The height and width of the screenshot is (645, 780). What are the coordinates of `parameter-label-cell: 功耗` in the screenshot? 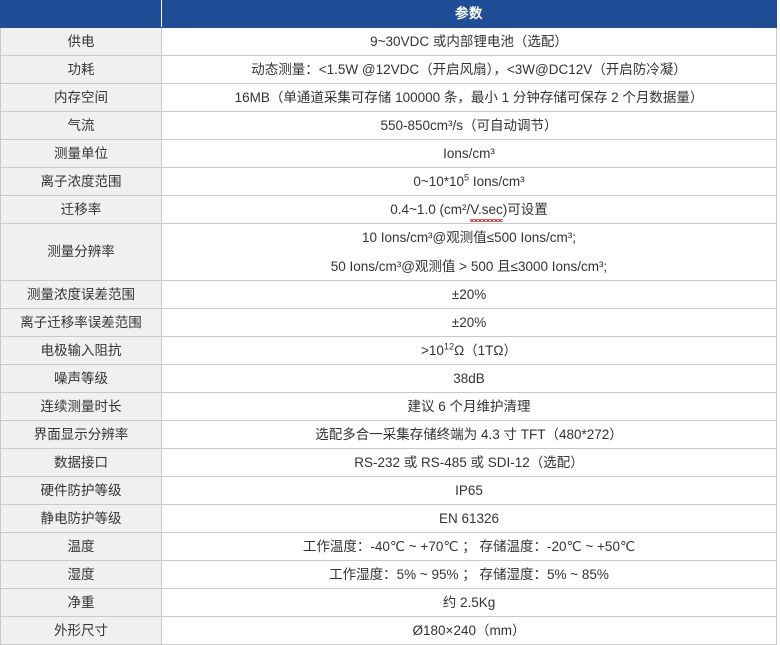 It's located at (81, 69).